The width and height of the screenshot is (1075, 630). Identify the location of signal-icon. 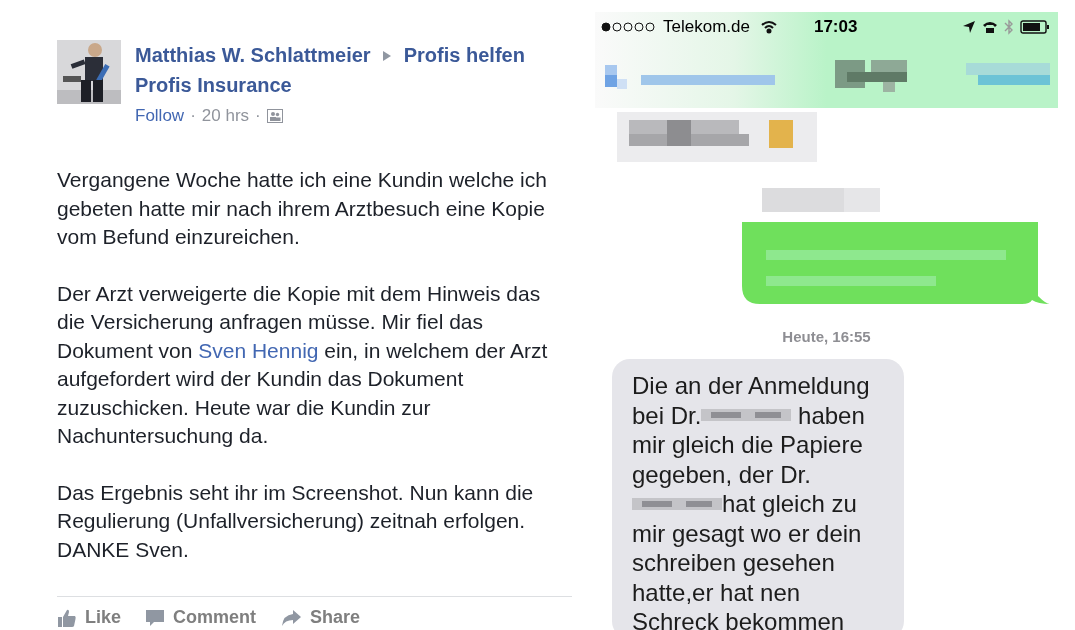
(629, 27).